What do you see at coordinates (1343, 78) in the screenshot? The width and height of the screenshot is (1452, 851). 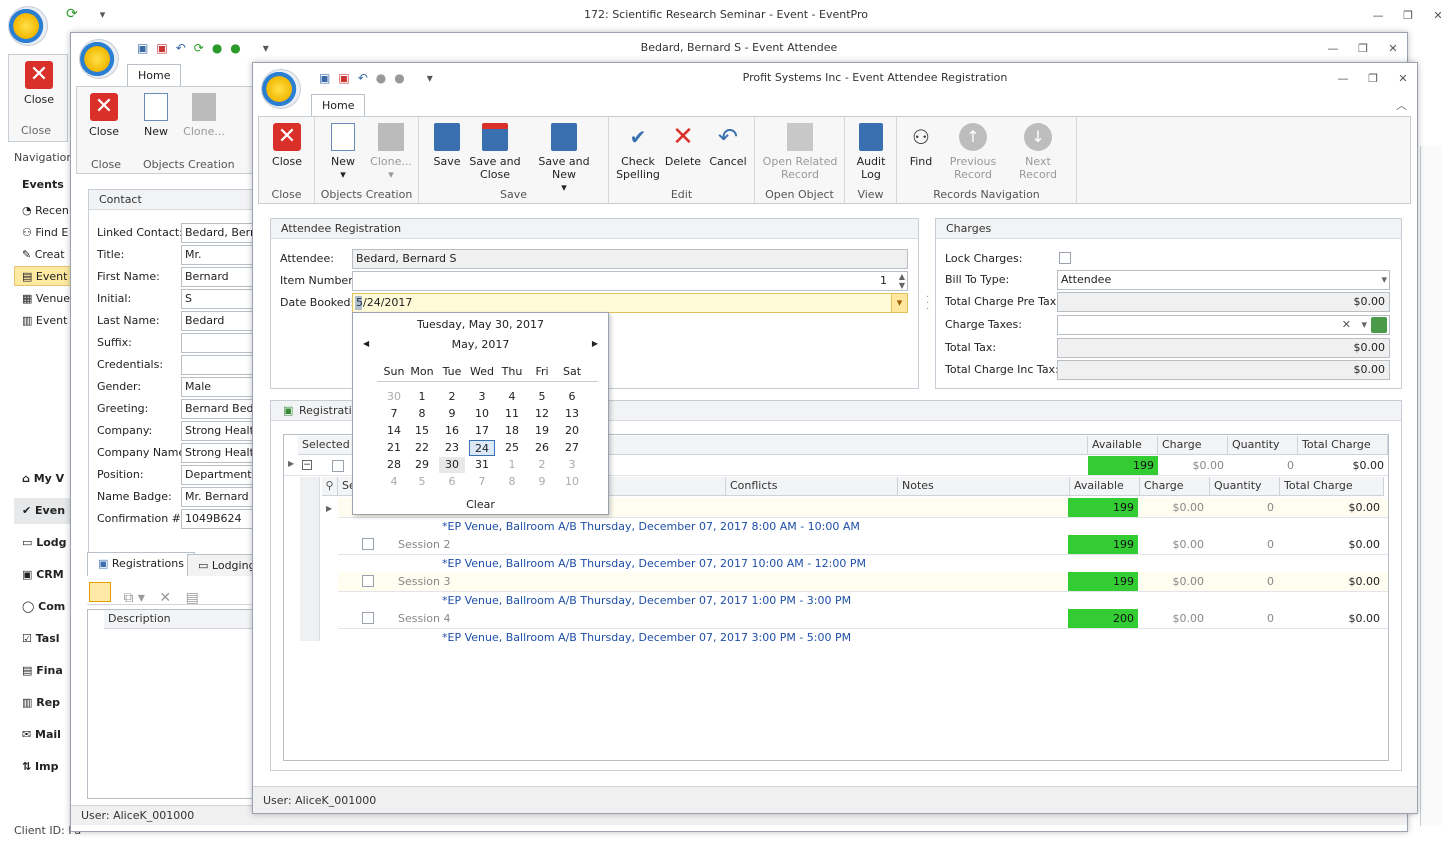 I see `minimize-icon: —` at bounding box center [1343, 78].